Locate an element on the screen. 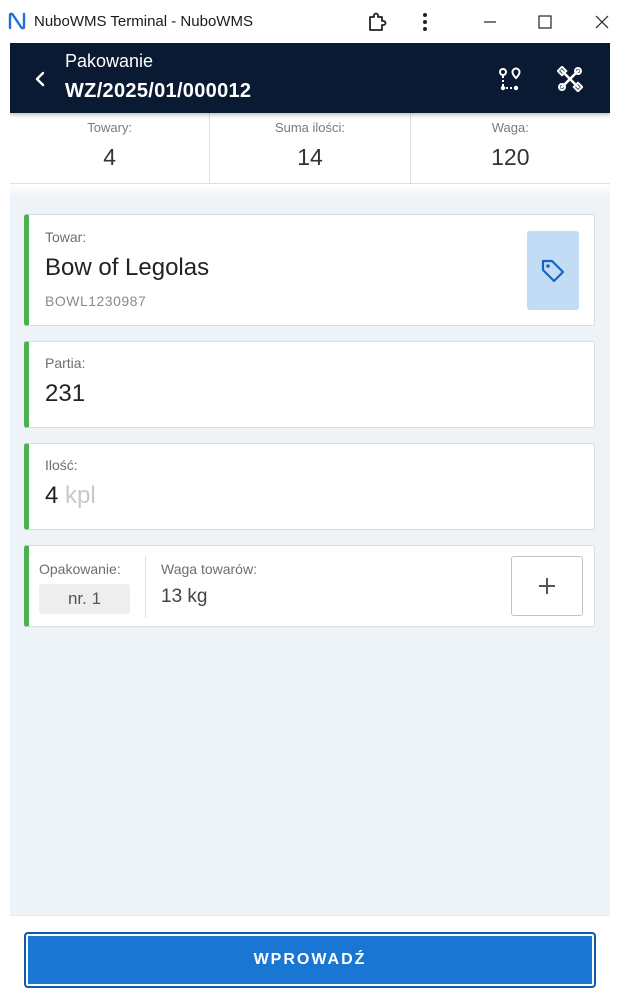  quantity-label: Ilość: is located at coordinates (61, 465).